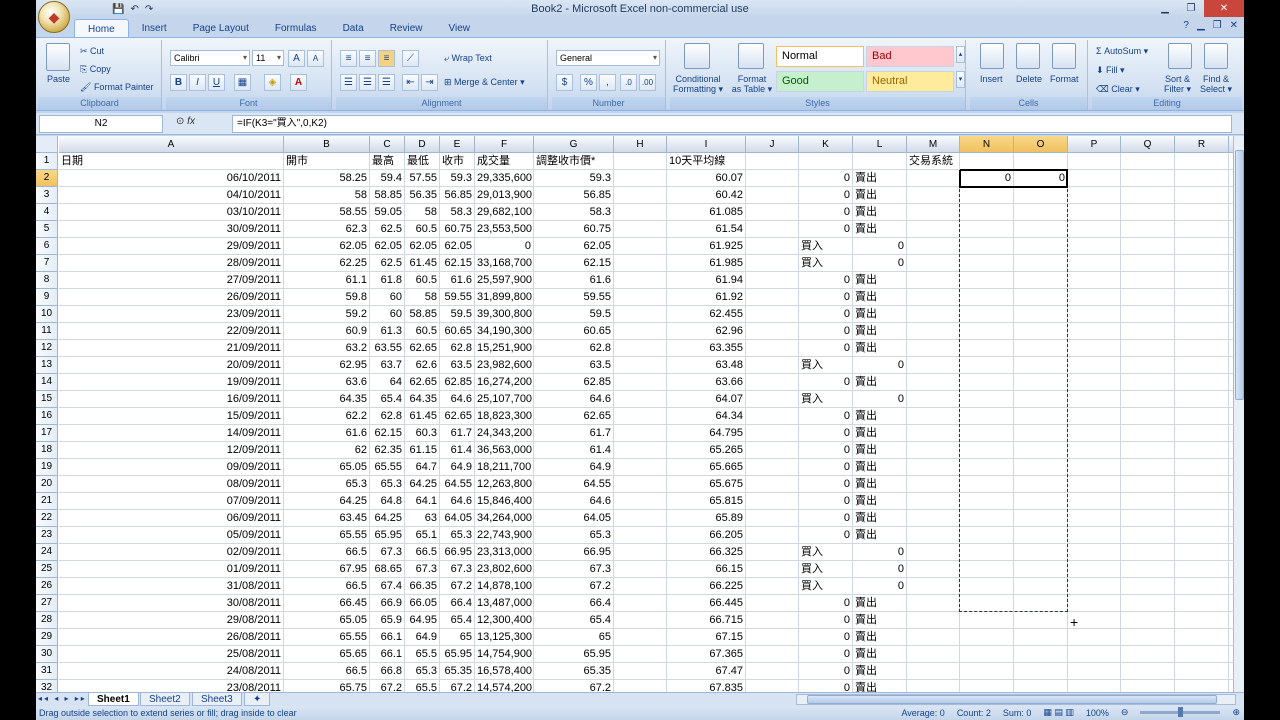 This screenshot has height=720, width=1280. I want to click on format-cells-icon, so click(1064, 56).